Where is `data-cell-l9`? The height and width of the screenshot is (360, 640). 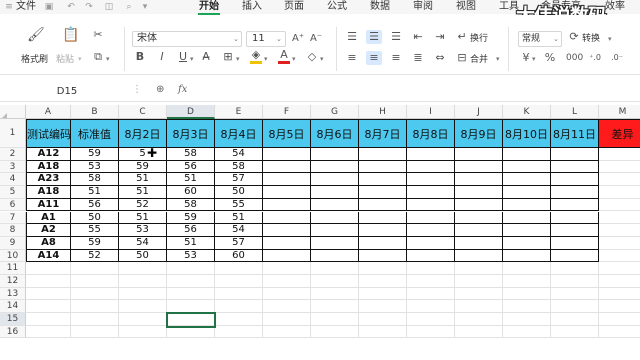
data-cell-l9 is located at coordinates (575, 243).